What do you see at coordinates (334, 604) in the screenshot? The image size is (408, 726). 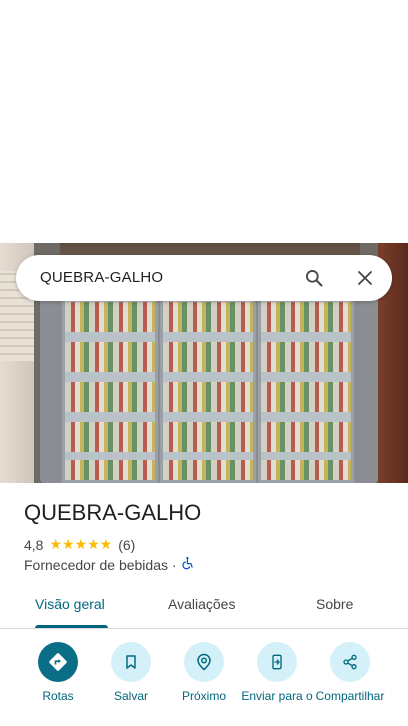 I see `tab-about: Sobre` at bounding box center [334, 604].